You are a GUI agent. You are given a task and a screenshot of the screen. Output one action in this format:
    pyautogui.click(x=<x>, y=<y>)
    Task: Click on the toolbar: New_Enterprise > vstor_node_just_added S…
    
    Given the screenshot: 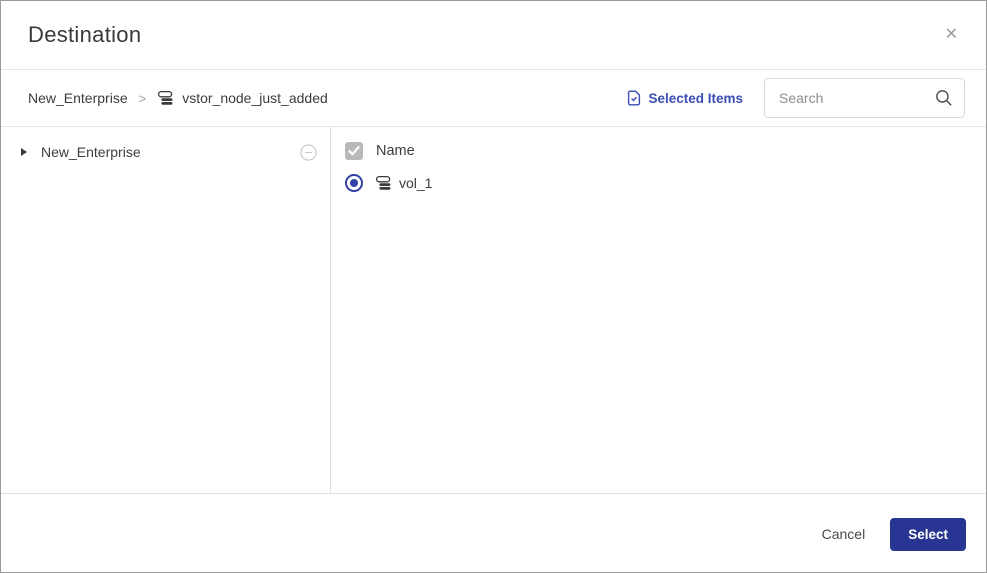 What is the action you would take?
    pyautogui.click(x=493, y=98)
    